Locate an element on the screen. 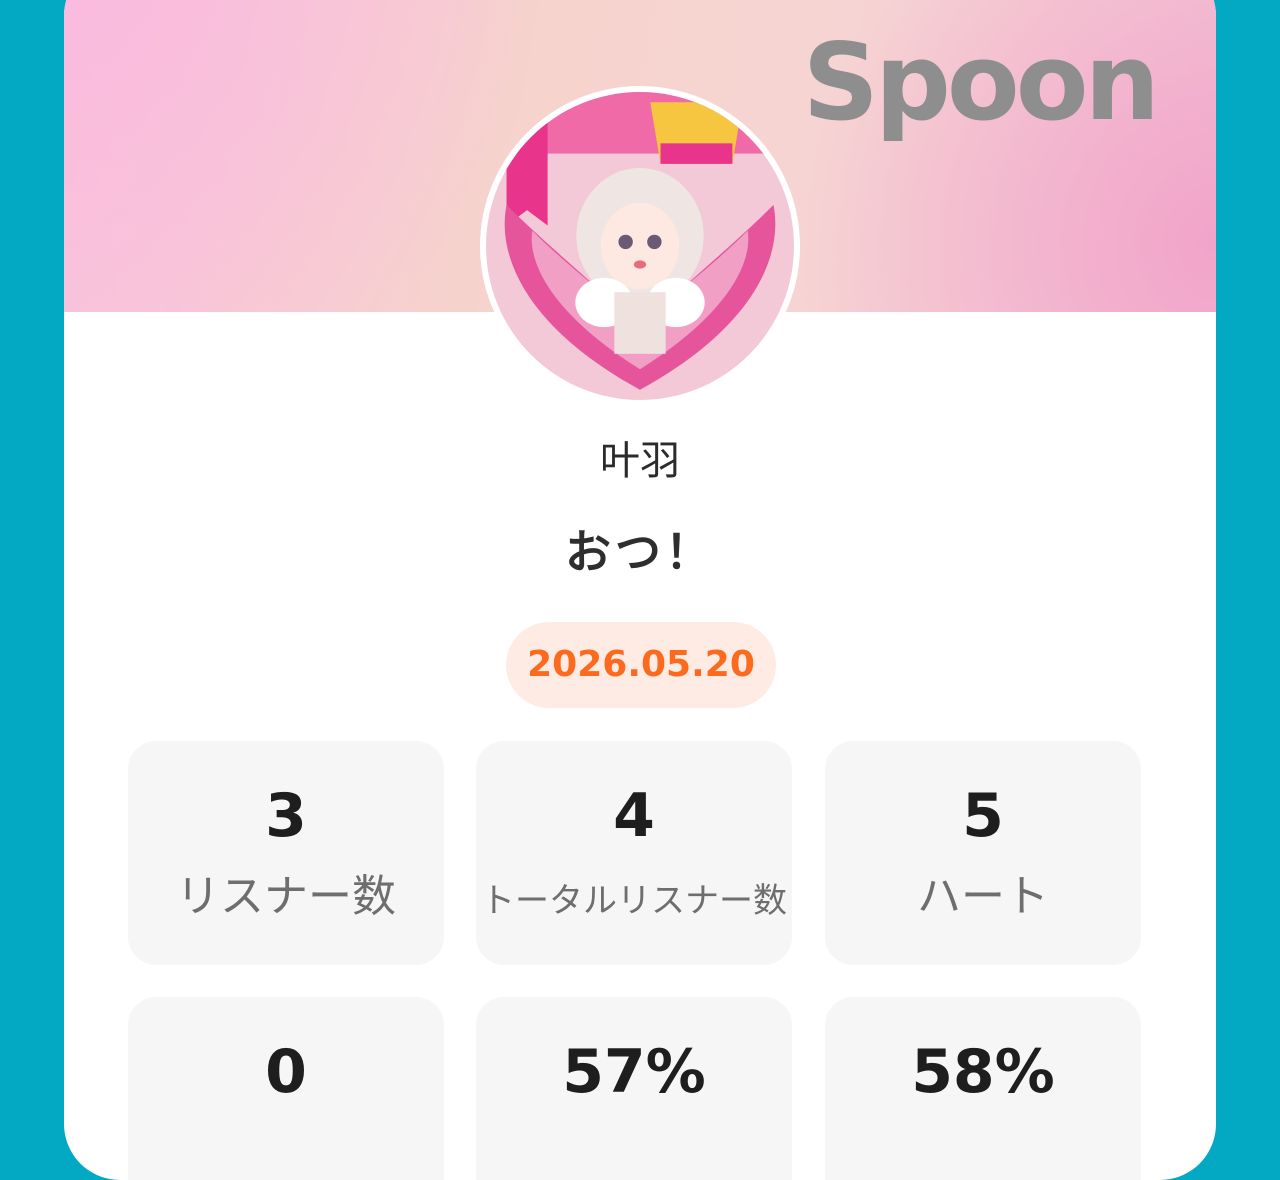  broadcast-title: おつ！ is located at coordinates (640, 552).